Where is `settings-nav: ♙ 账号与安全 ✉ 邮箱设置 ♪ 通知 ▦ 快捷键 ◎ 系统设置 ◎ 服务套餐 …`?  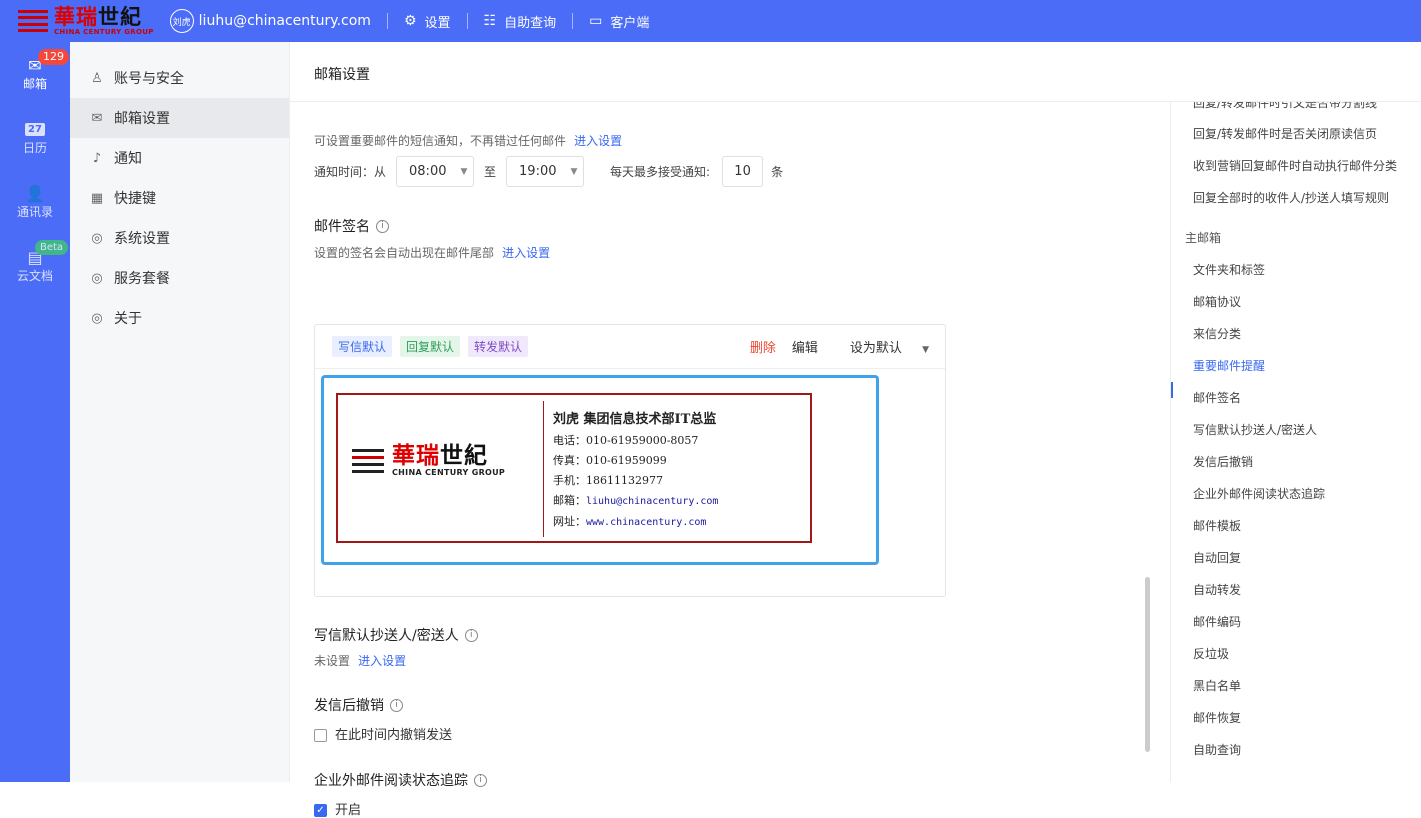 settings-nav: ♙ 账号与安全 ✉ 邮箱设置 ♪ 通知 ▦ 快捷键 ◎ 系统设置 ◎ 服务套餐 … is located at coordinates (180, 412).